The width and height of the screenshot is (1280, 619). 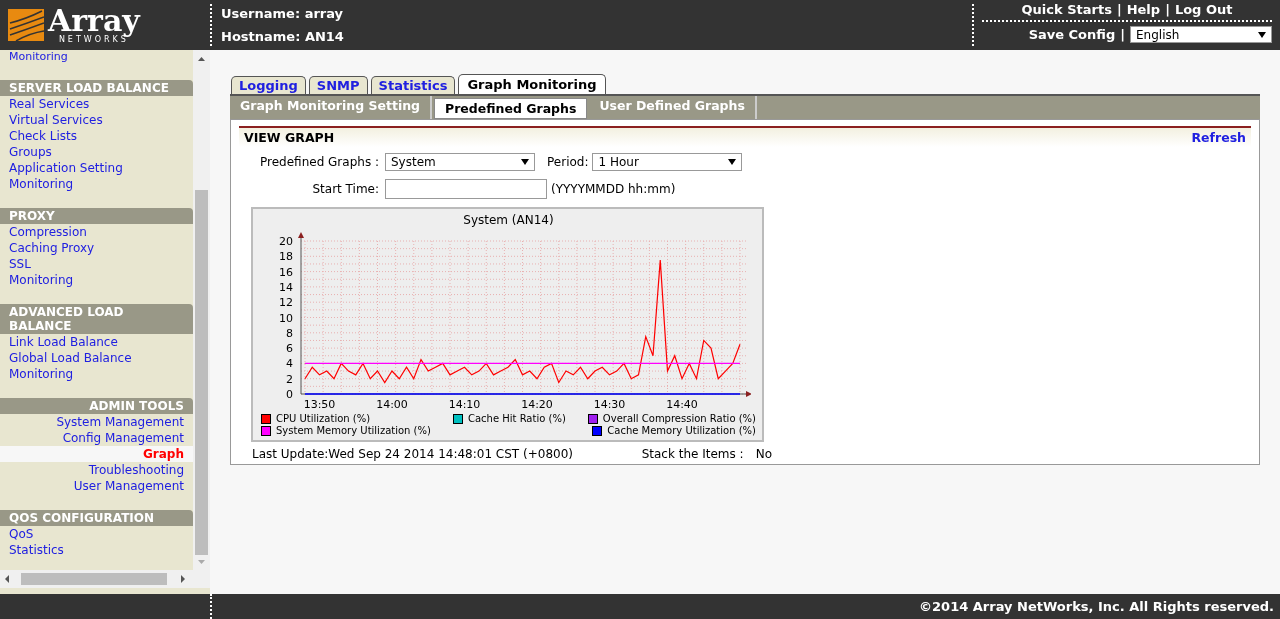 What do you see at coordinates (26, 25) in the screenshot?
I see `logo-stripes-icon` at bounding box center [26, 25].